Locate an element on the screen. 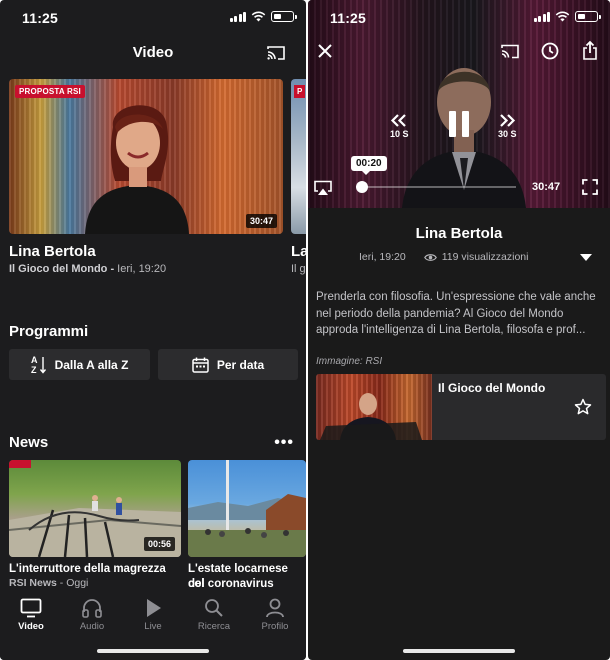 Image resolution: width=610 pixels, height=660 pixels. tab-live-label: Live is located at coordinates (153, 626).